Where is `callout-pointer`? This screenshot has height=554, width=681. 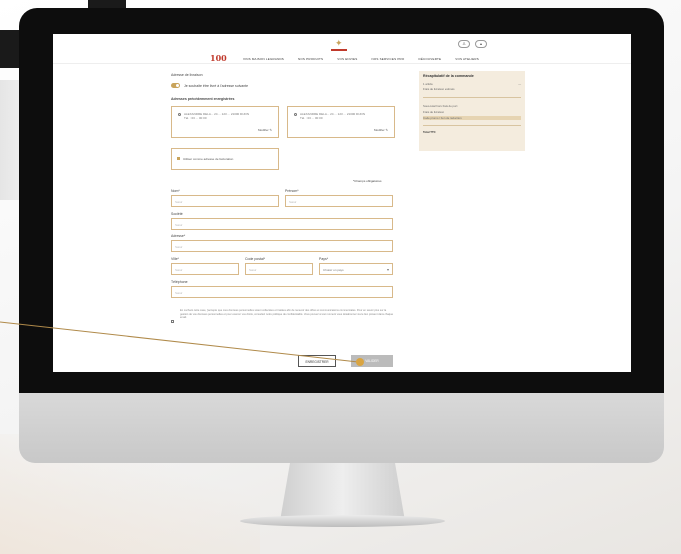 callout-pointer is located at coordinates (182, 343).